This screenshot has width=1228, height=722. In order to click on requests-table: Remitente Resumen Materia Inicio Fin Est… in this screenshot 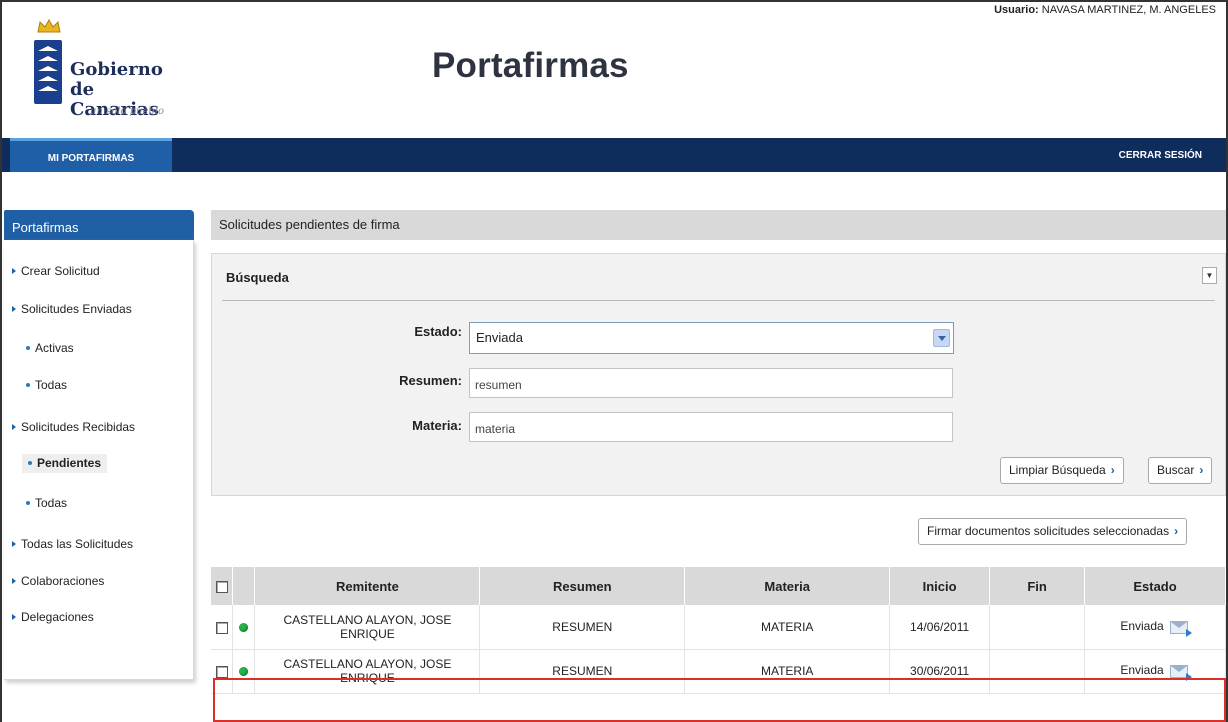, I will do `click(718, 630)`.